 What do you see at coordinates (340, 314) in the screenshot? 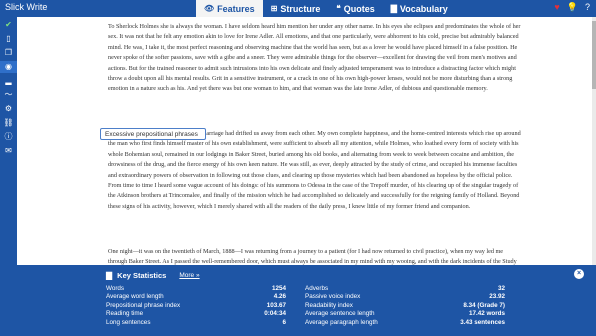
I see `stat-label: Average sentence length` at bounding box center [340, 314].